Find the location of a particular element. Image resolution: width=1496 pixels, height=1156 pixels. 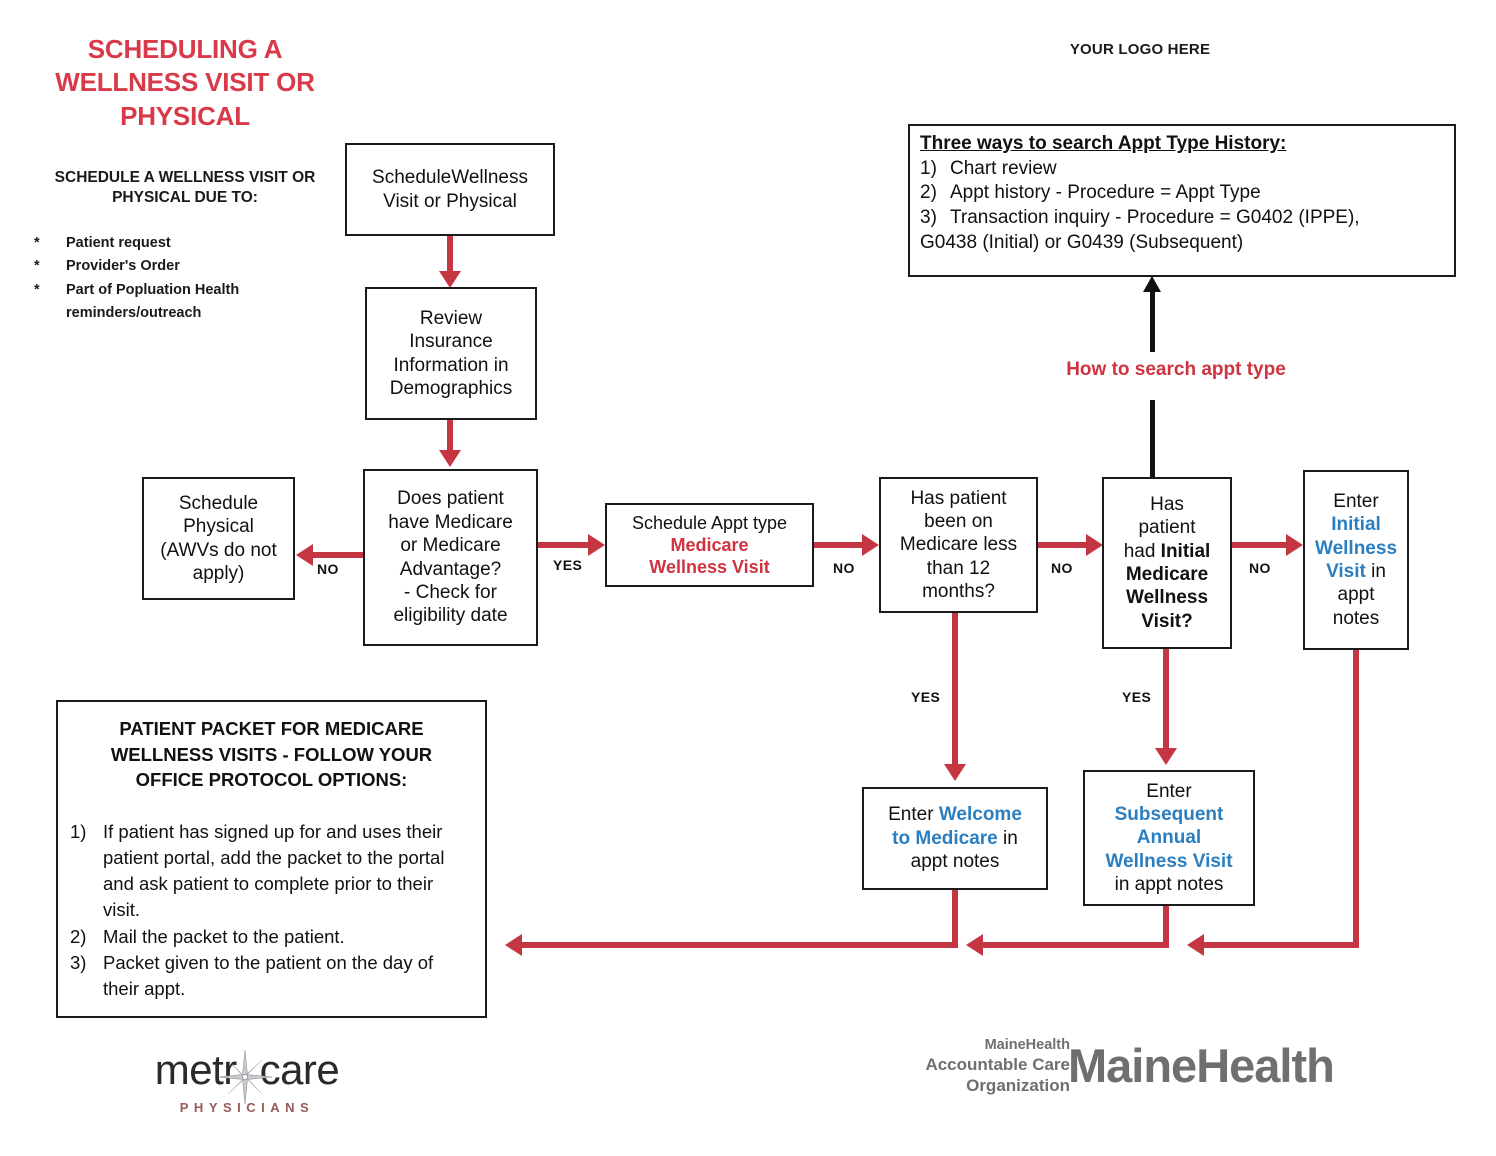

node-line: Has patient is located at coordinates (958, 498).